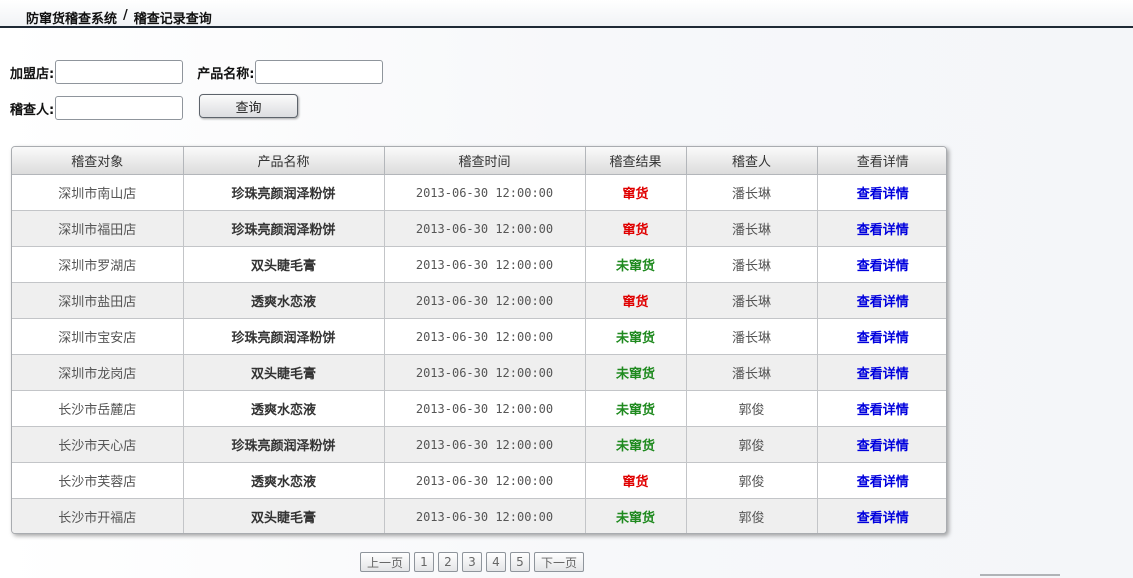 Image resolution: width=1133 pixels, height=578 pixels. Describe the element at coordinates (448, 562) in the screenshot. I see `page-2-button: 2` at that location.